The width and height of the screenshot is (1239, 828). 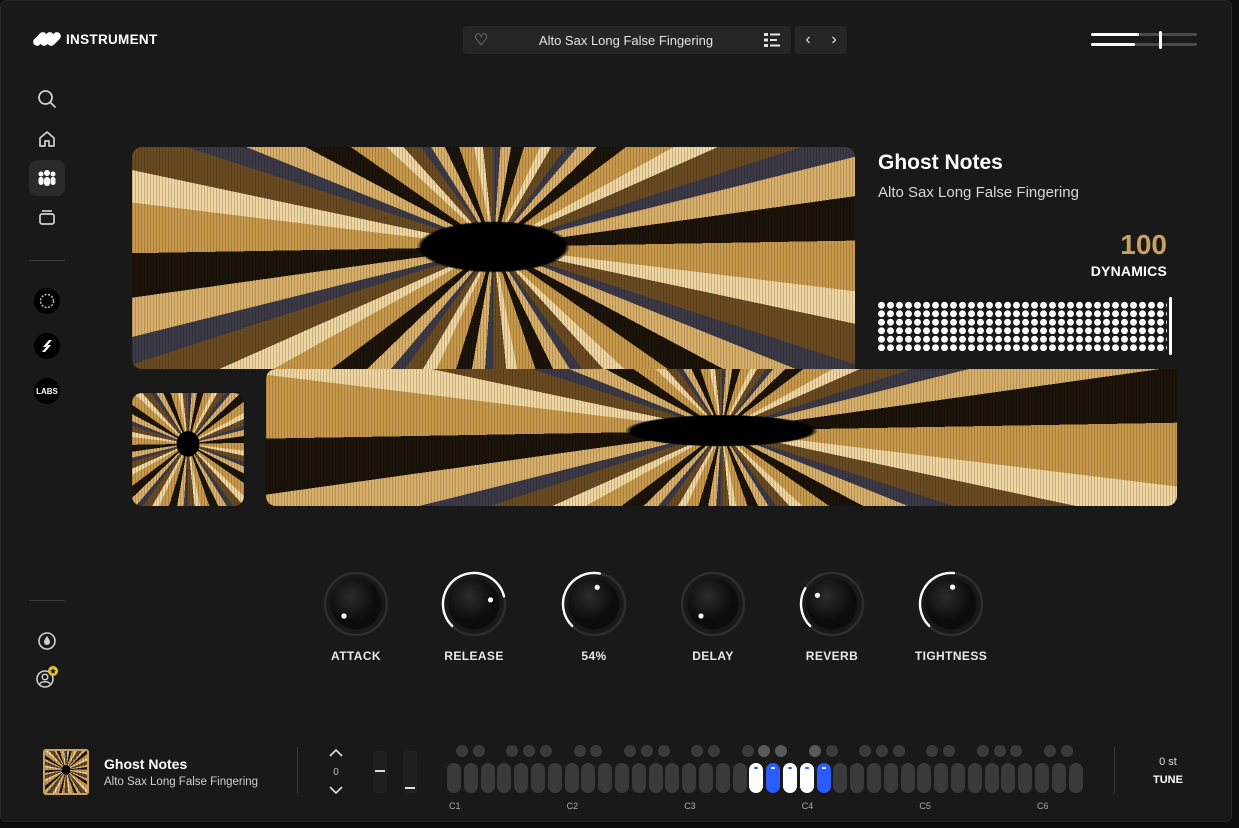 I want to click on preset-browser: ♡ Alto Sax Long False Fingering, so click(x=627, y=40).